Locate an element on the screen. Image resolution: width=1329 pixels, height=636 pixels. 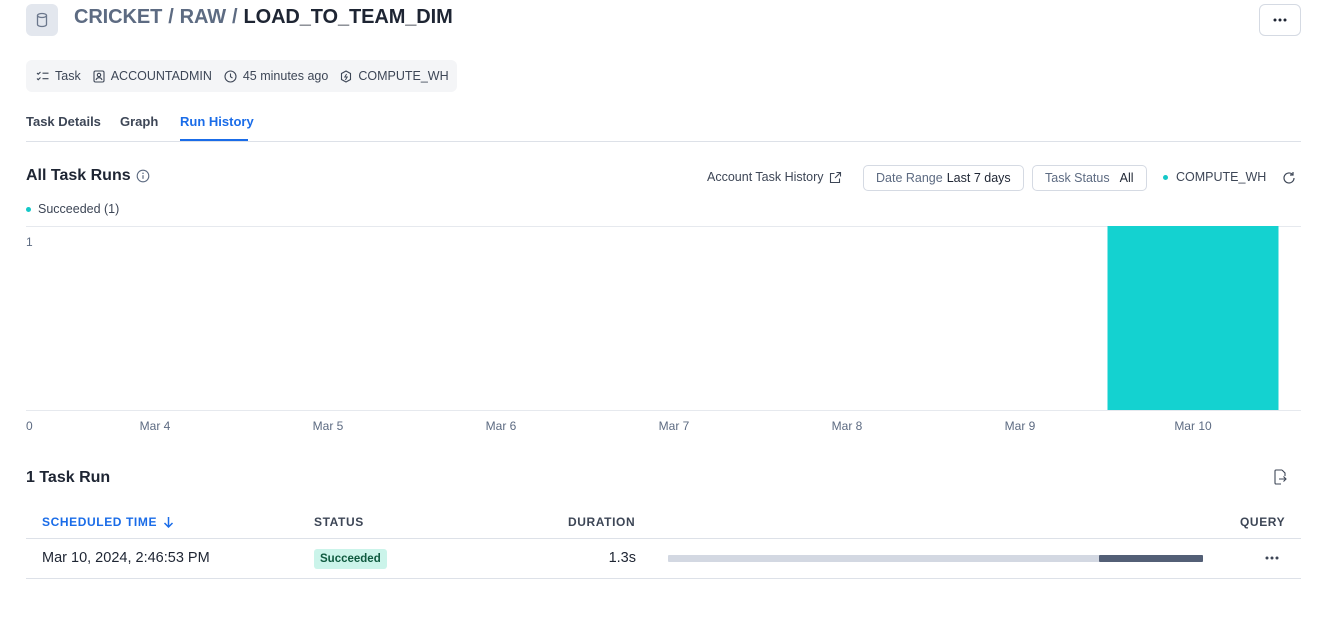
column-header-query: QUERY is located at coordinates (1262, 522).